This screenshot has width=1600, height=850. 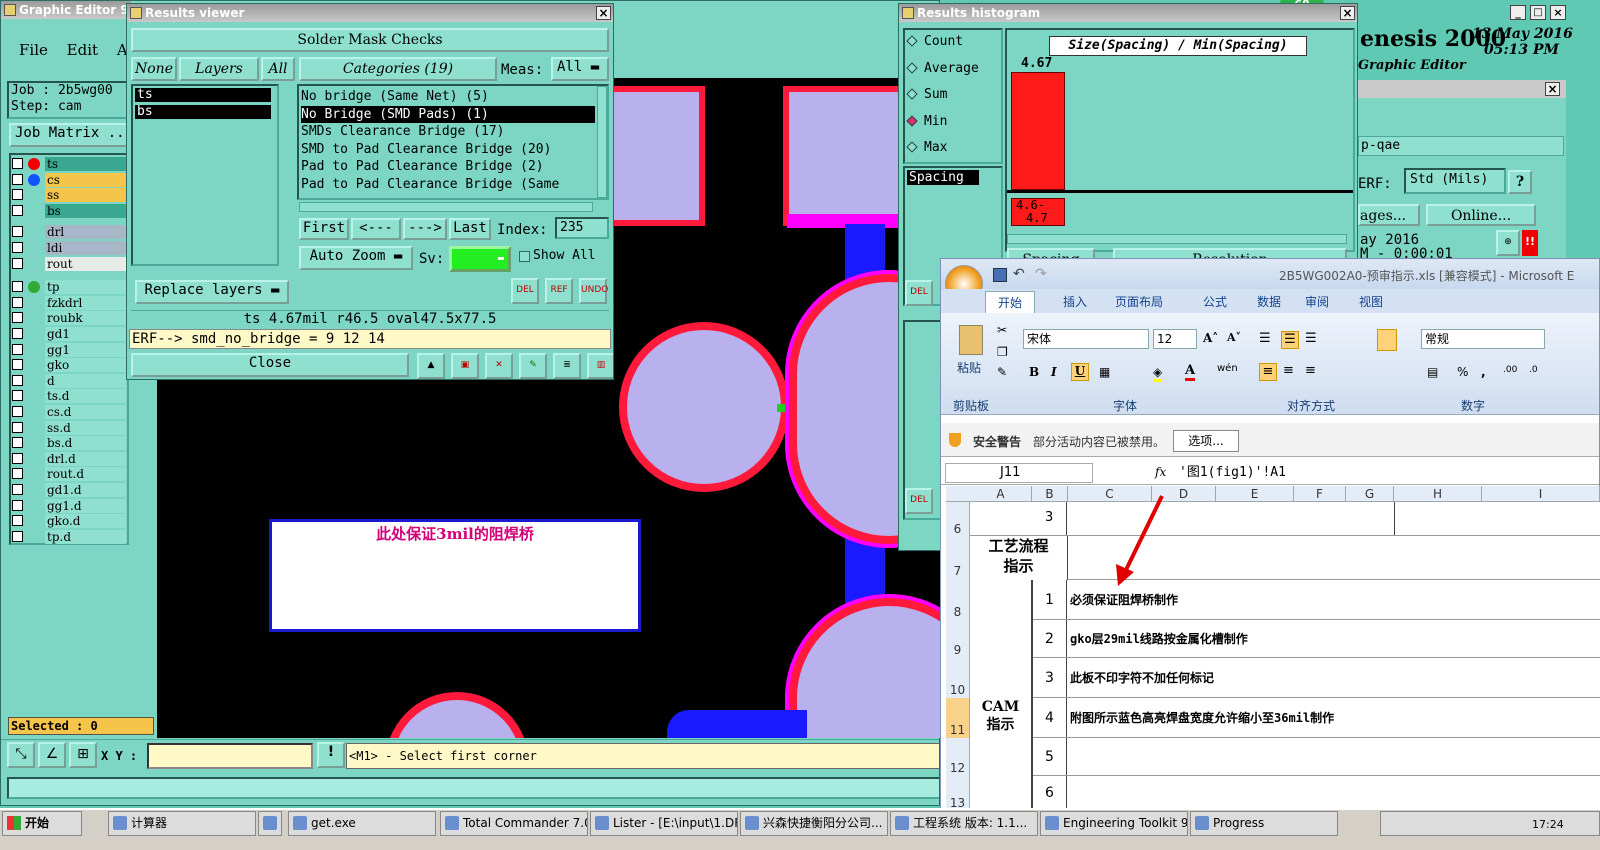 What do you see at coordinates (969, 367) in the screenshot?
I see `paste-label: 粘贴` at bounding box center [969, 367].